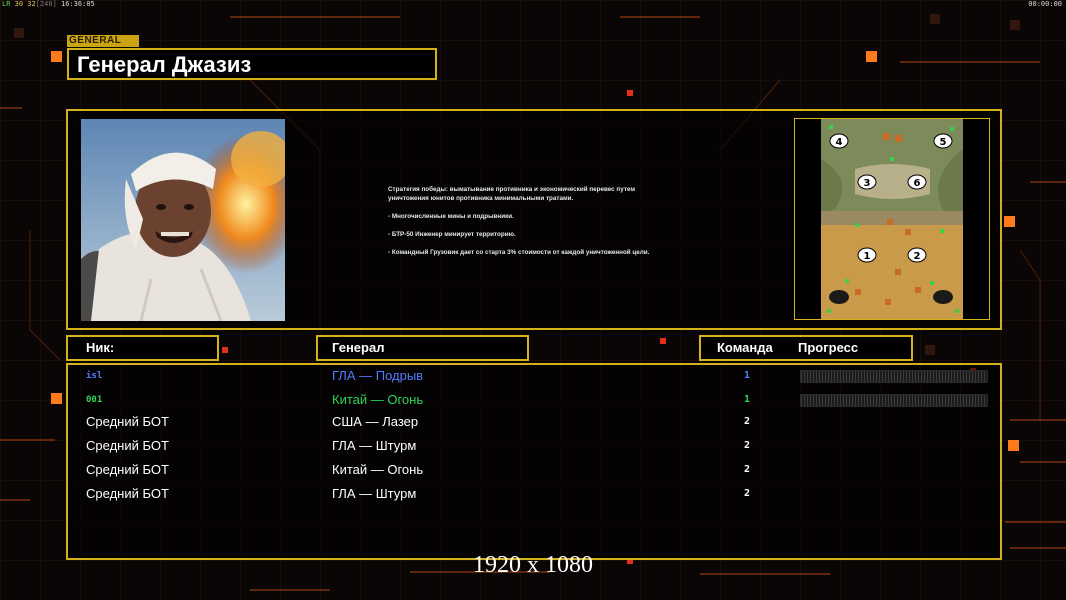 This screenshot has height=600, width=1066. What do you see at coordinates (100, 347) in the screenshot?
I see `nick-header-label: Ник:` at bounding box center [100, 347].